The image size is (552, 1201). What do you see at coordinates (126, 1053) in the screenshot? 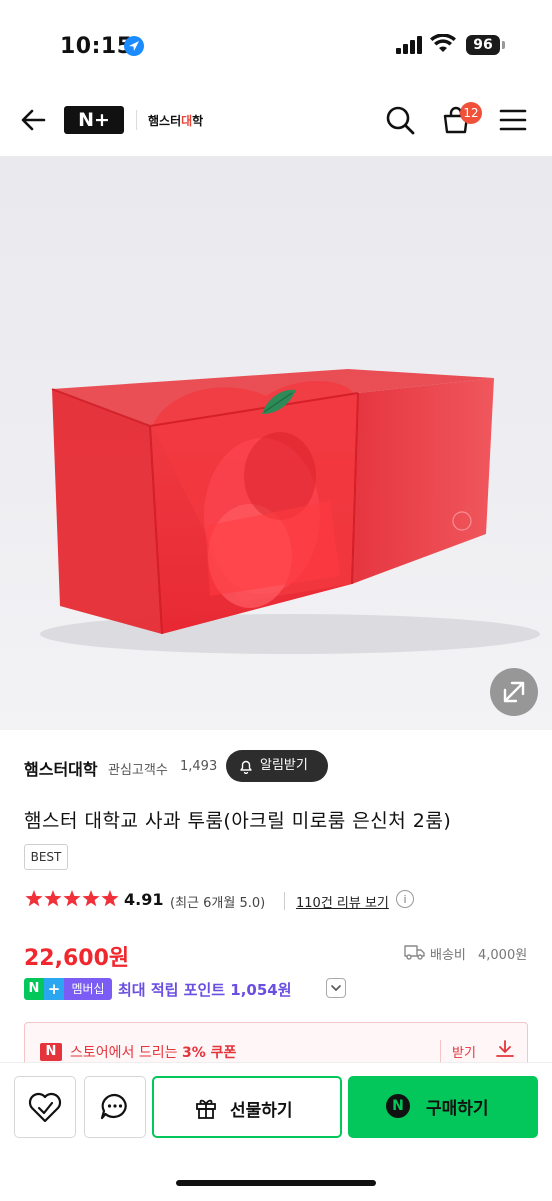
I see `coupon-text-prefix: 스토어에서 드리는` at bounding box center [126, 1053].